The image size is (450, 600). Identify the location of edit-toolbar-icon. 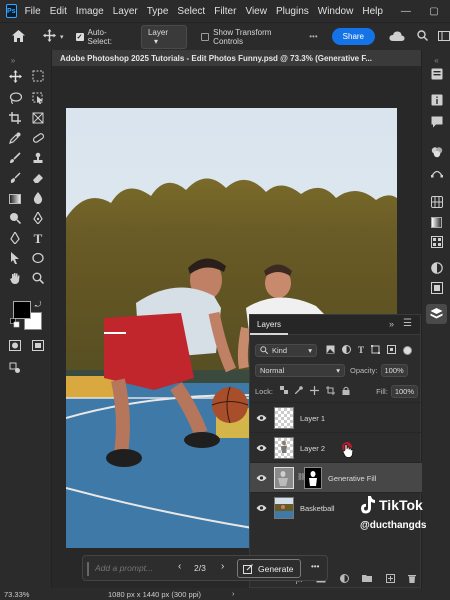
(15, 369).